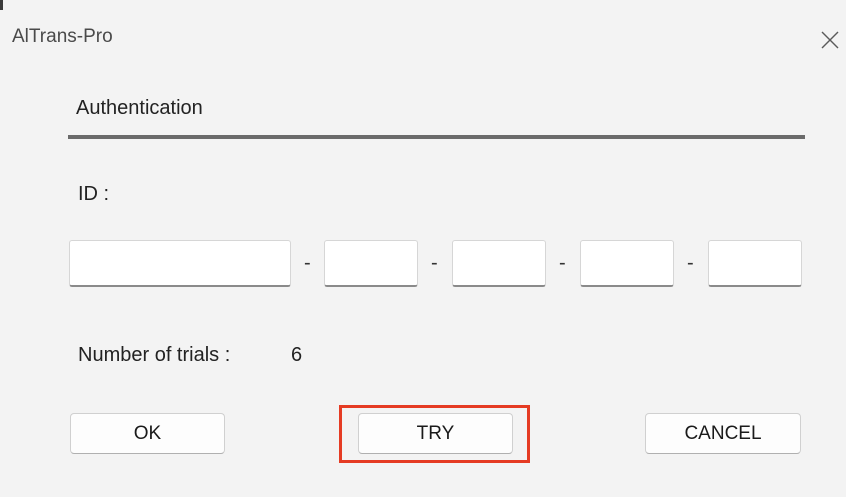  What do you see at coordinates (371, 263) in the screenshot?
I see `id-segment-2-input` at bounding box center [371, 263].